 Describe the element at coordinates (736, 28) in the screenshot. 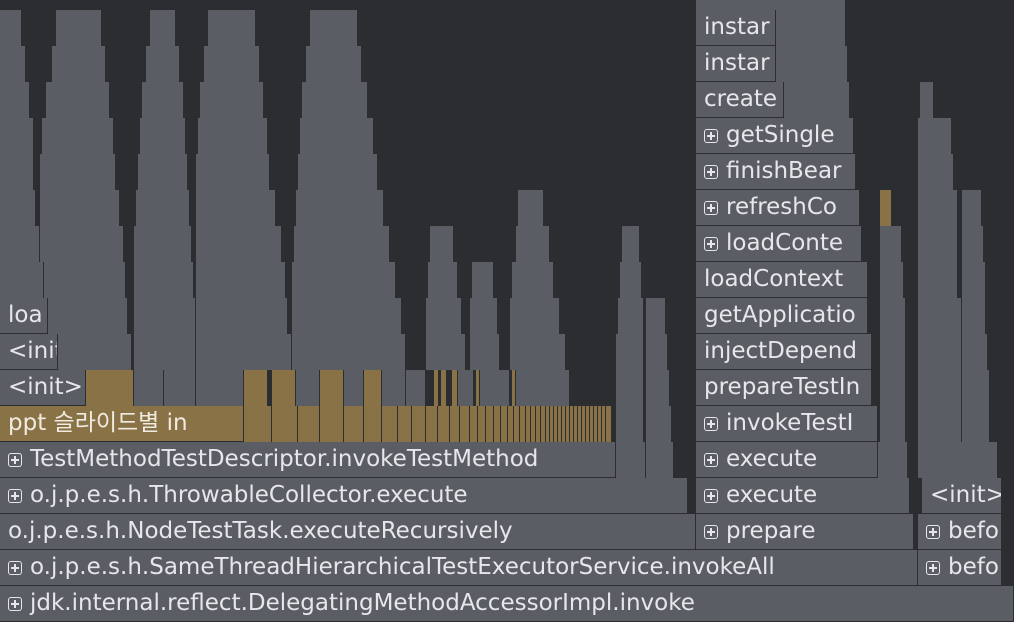

I see `frame-instantiate-1: instar` at that location.